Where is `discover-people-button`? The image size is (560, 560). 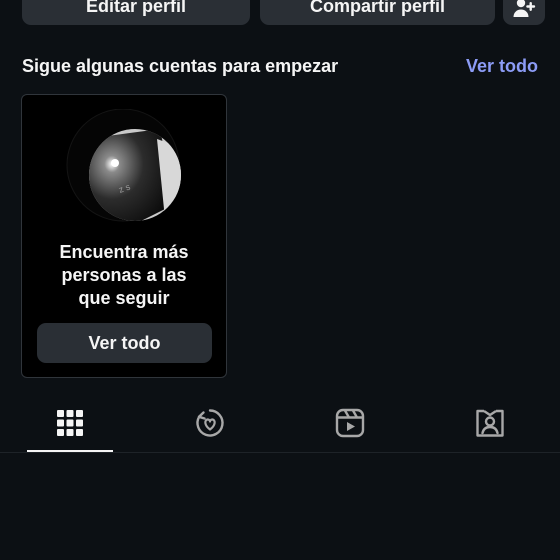 discover-people-button is located at coordinates (524, 12).